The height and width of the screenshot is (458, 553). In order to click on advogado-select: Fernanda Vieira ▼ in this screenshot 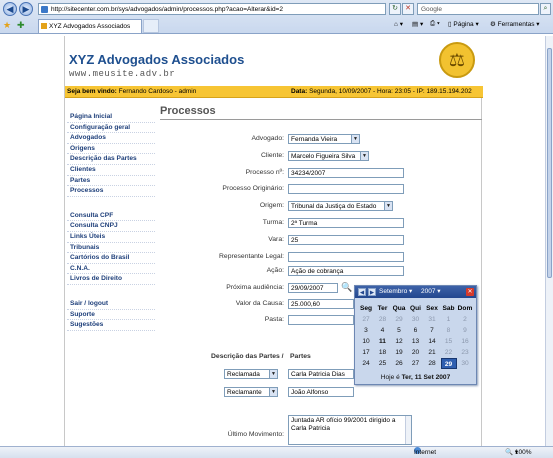, I will do `click(324, 139)`.